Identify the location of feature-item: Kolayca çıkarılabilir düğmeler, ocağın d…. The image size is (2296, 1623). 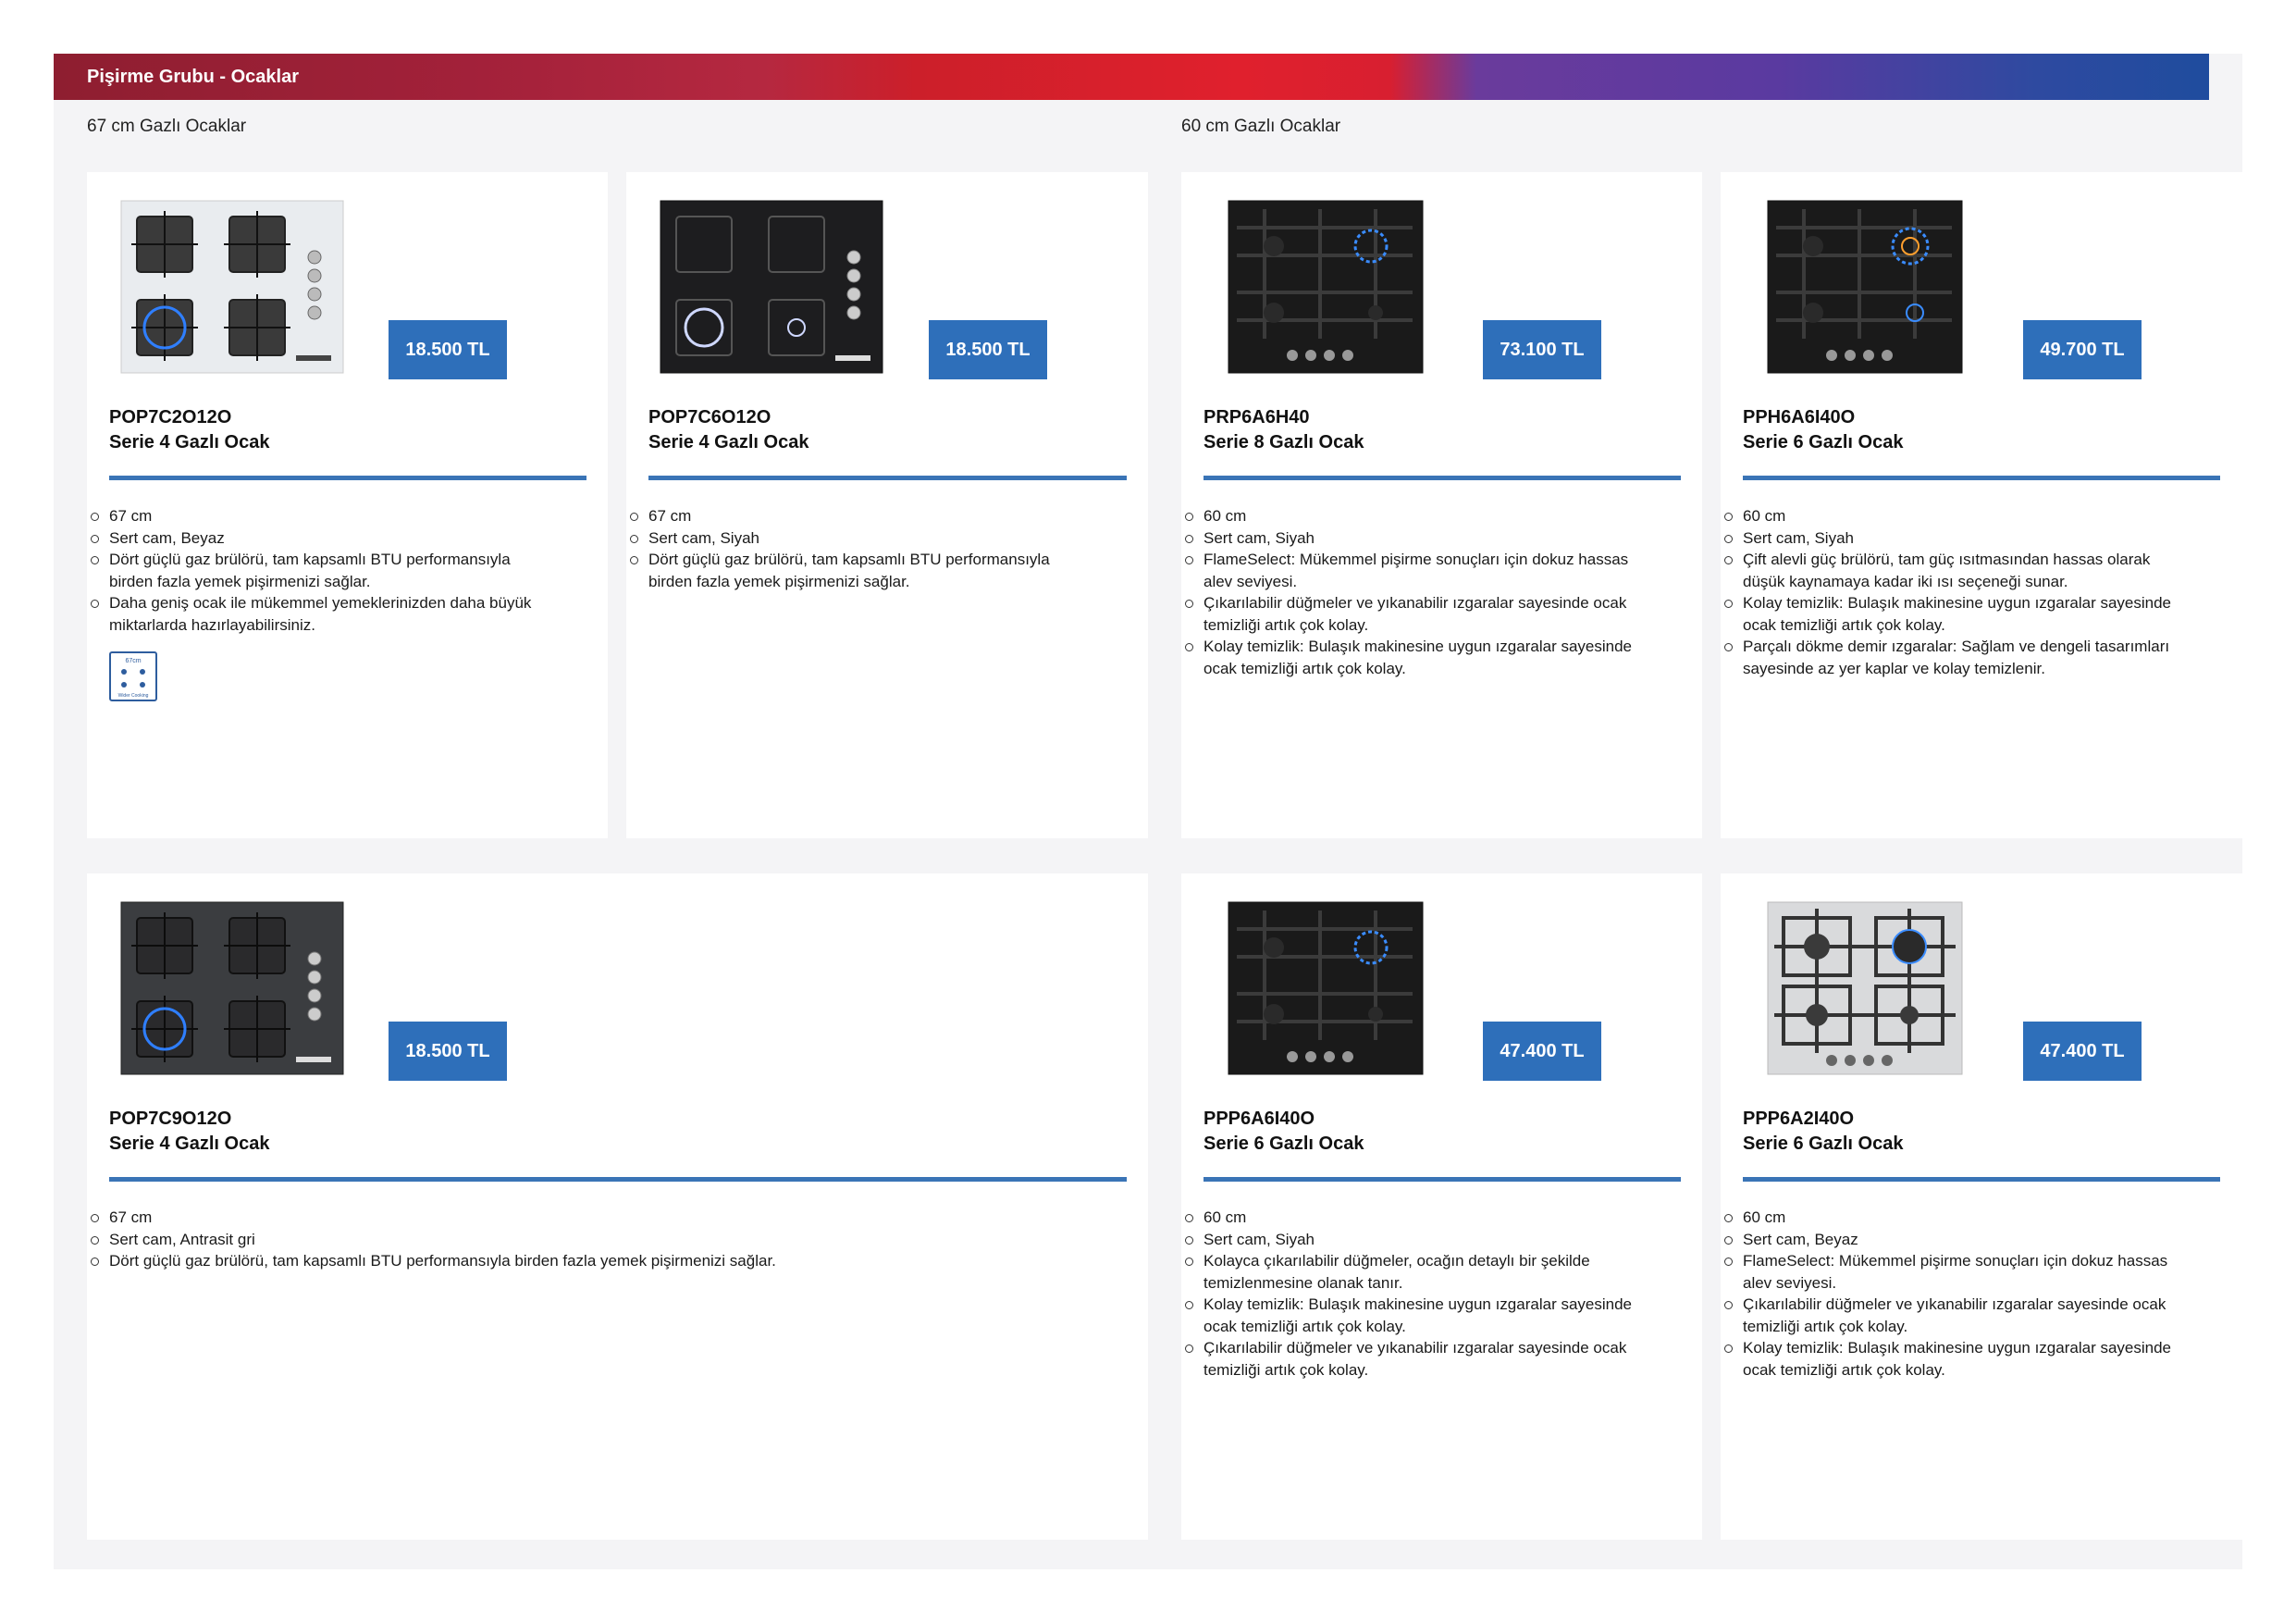
(1408, 1261).